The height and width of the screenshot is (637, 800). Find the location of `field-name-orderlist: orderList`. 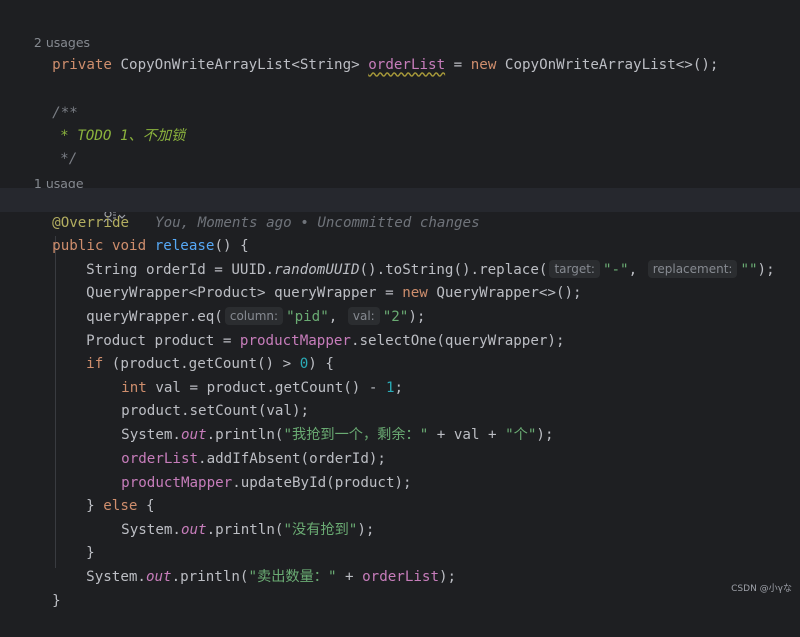

field-name-orderlist: orderList is located at coordinates (406, 65).